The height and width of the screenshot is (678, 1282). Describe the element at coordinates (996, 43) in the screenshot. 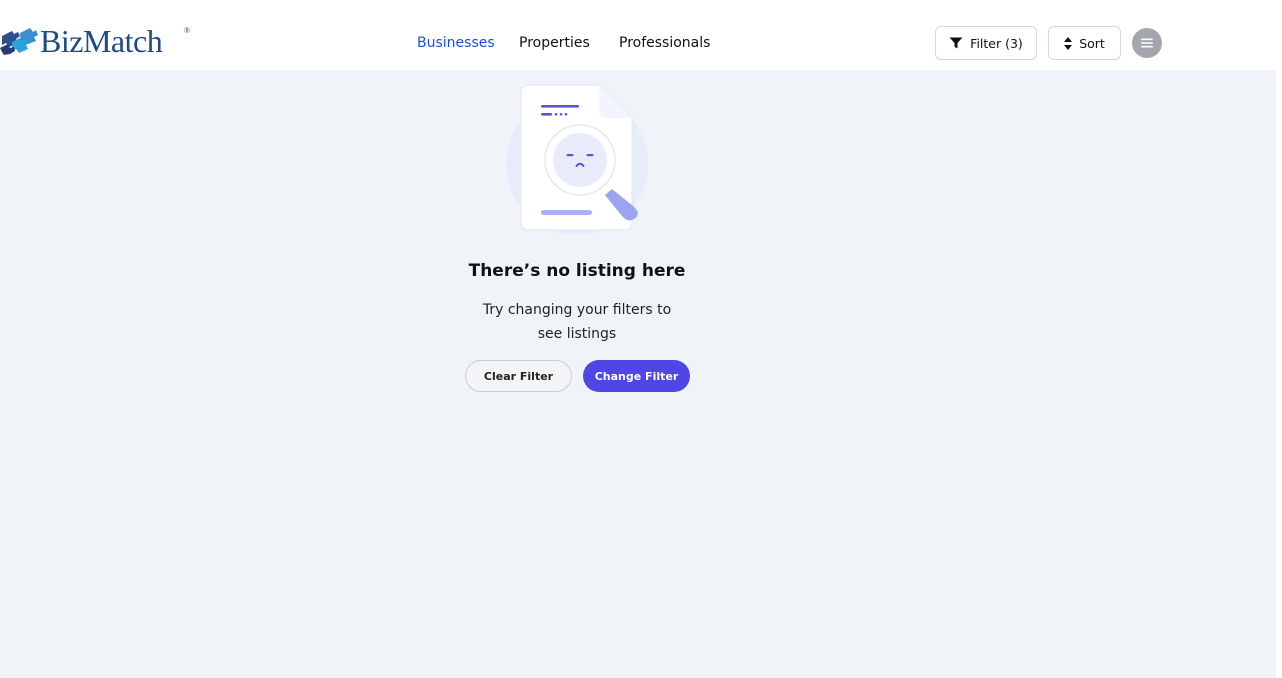

I see `filter-button-label: Filter (3)` at that location.